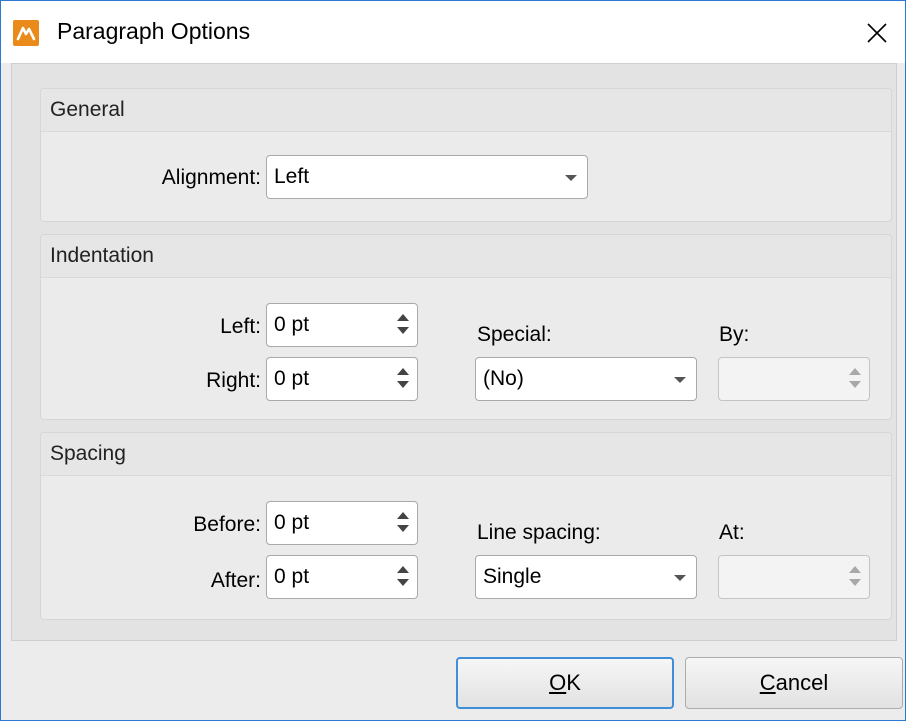 This screenshot has width=908, height=723. What do you see at coordinates (767, 682) in the screenshot?
I see `cancel-mnemonic: C` at bounding box center [767, 682].